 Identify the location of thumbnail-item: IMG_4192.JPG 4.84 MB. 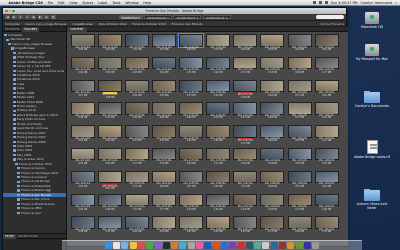
(110, 204).